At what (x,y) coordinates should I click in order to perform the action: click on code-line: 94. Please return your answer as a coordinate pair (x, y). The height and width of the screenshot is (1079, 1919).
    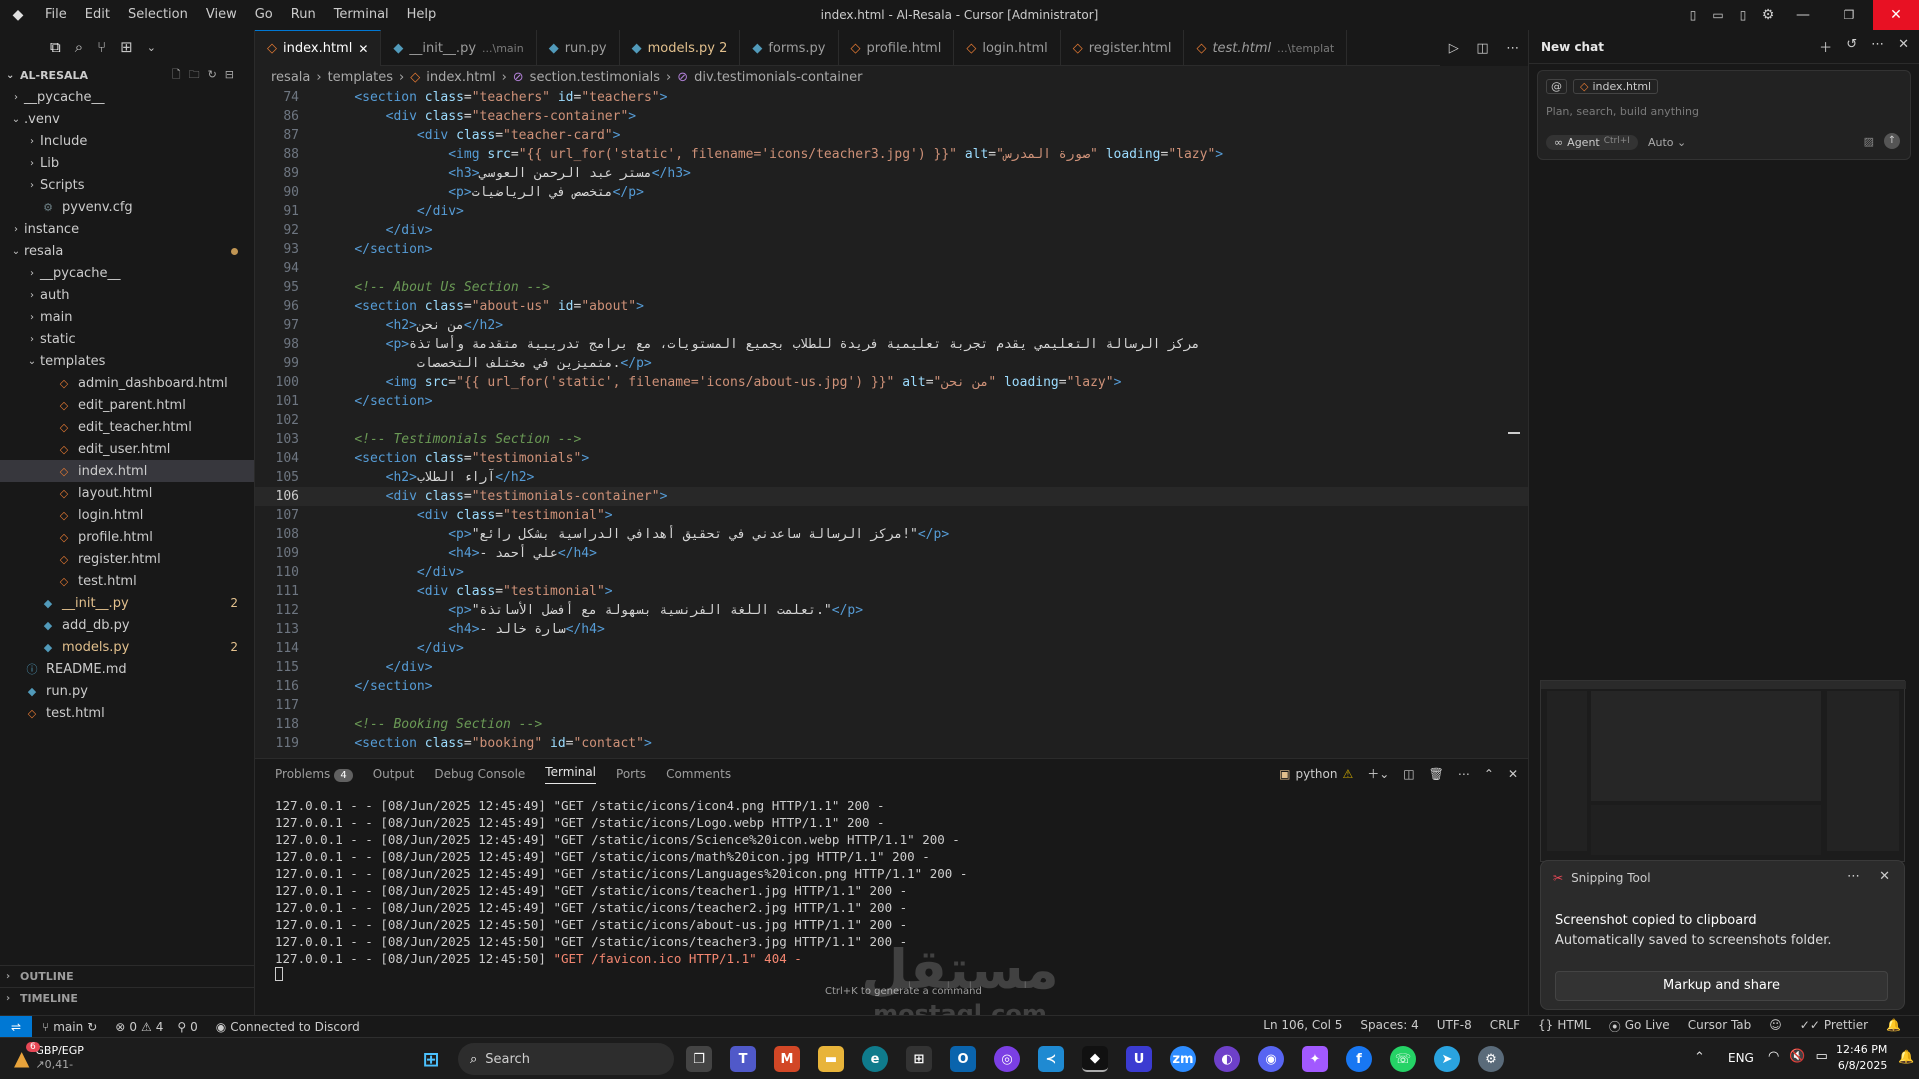
    Looking at the image, I should click on (891, 268).